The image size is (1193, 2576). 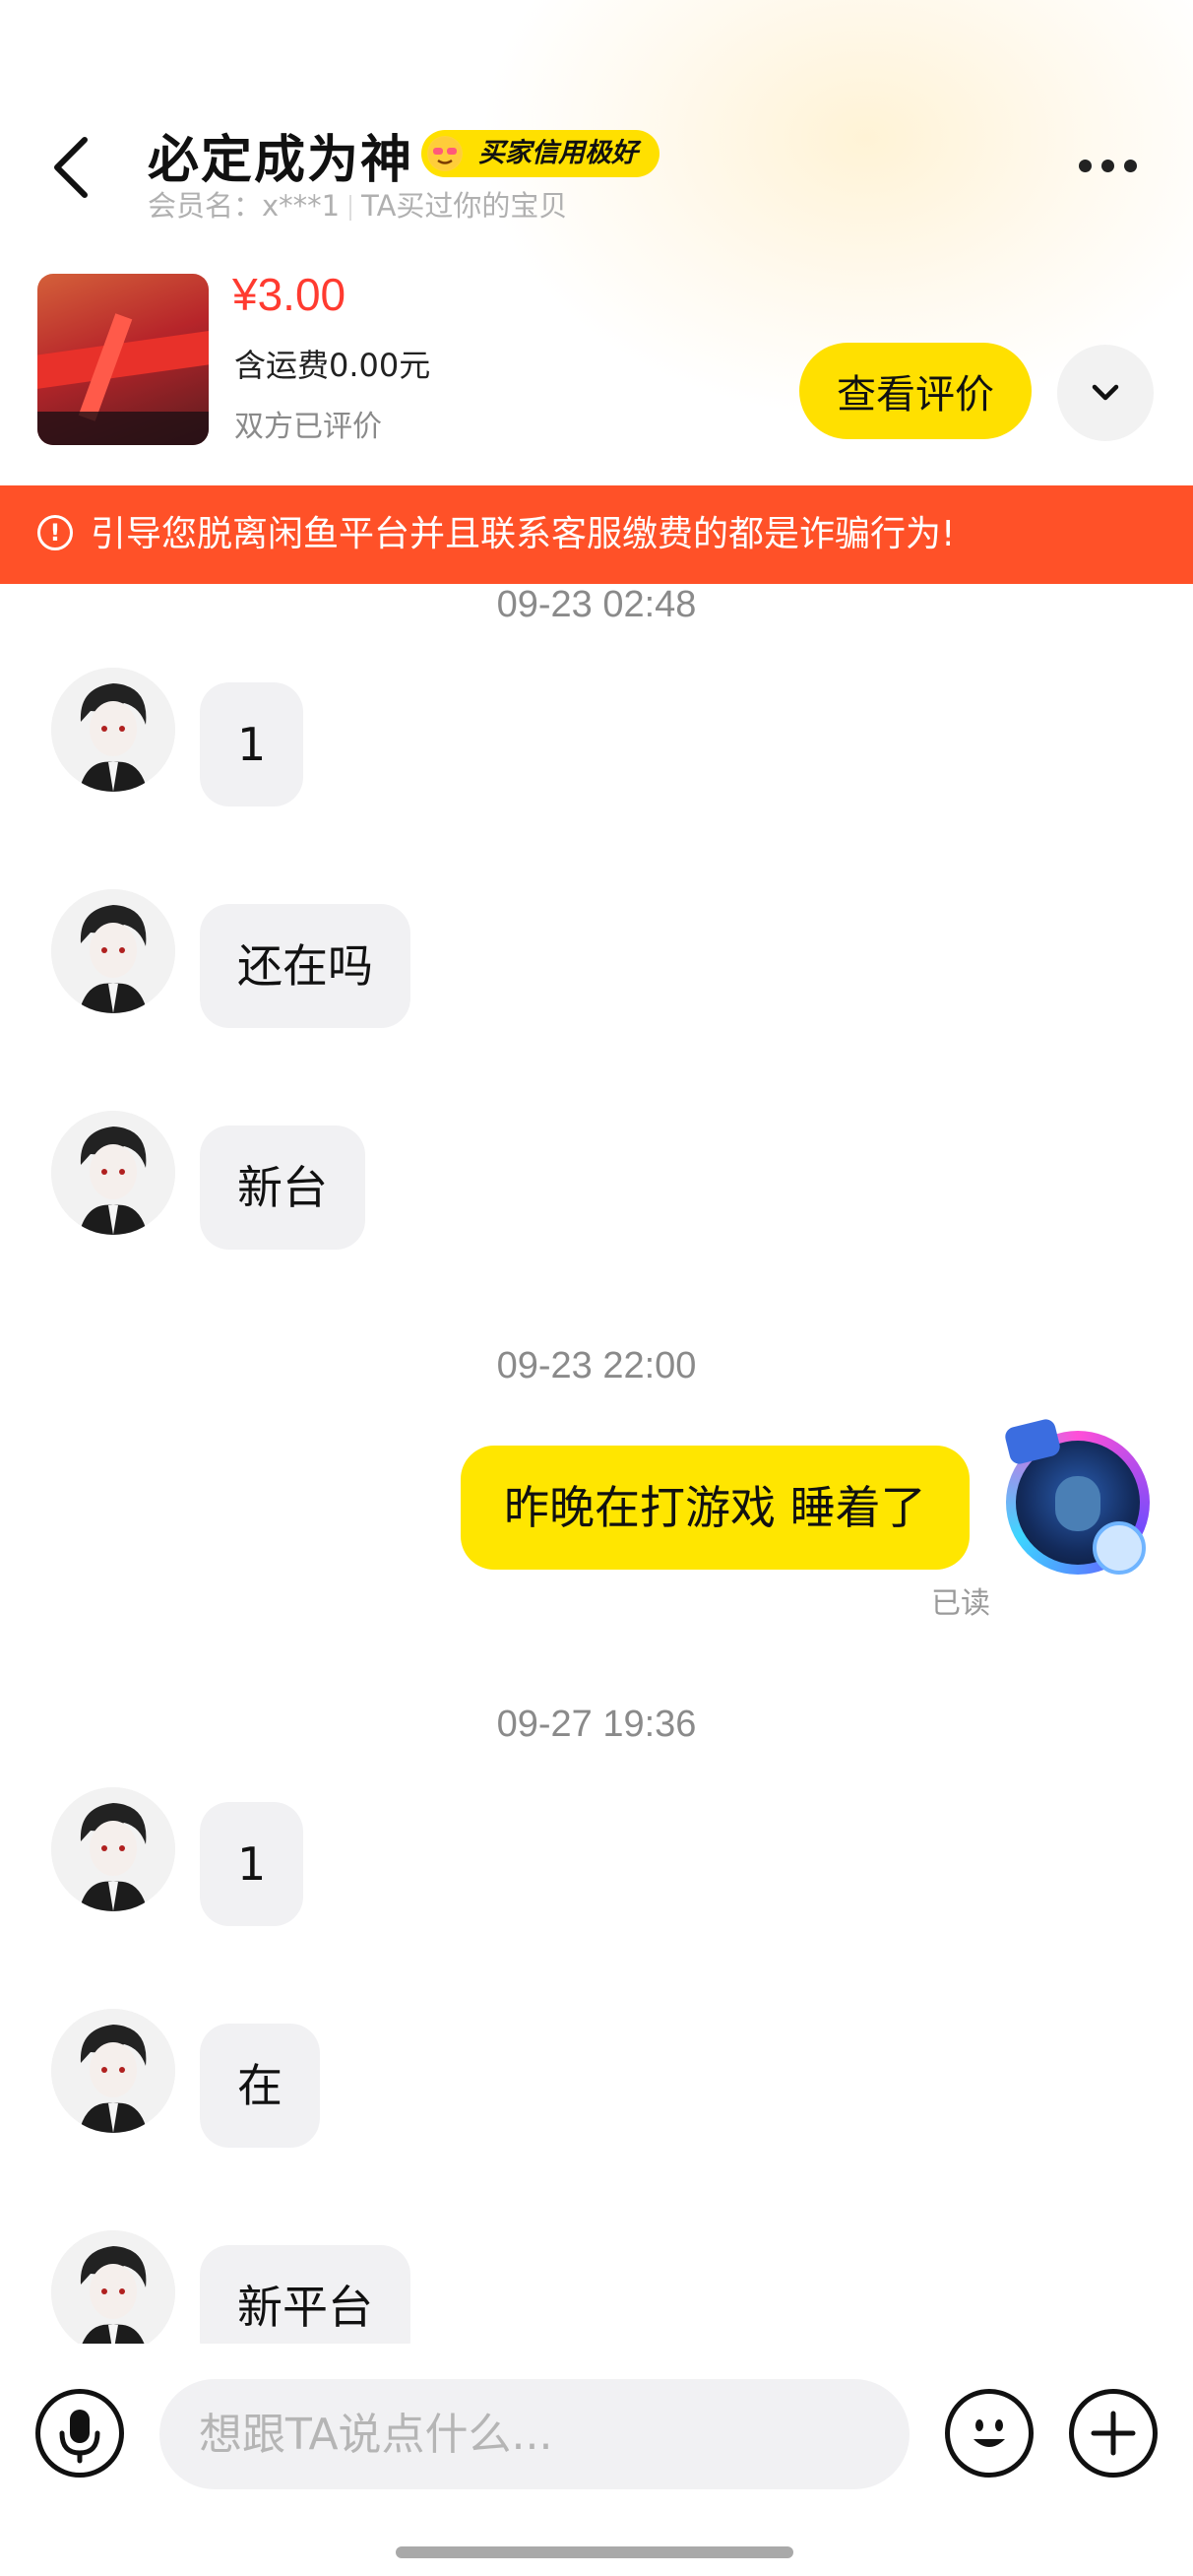 I want to click on home-indicator, so click(x=594, y=2552).